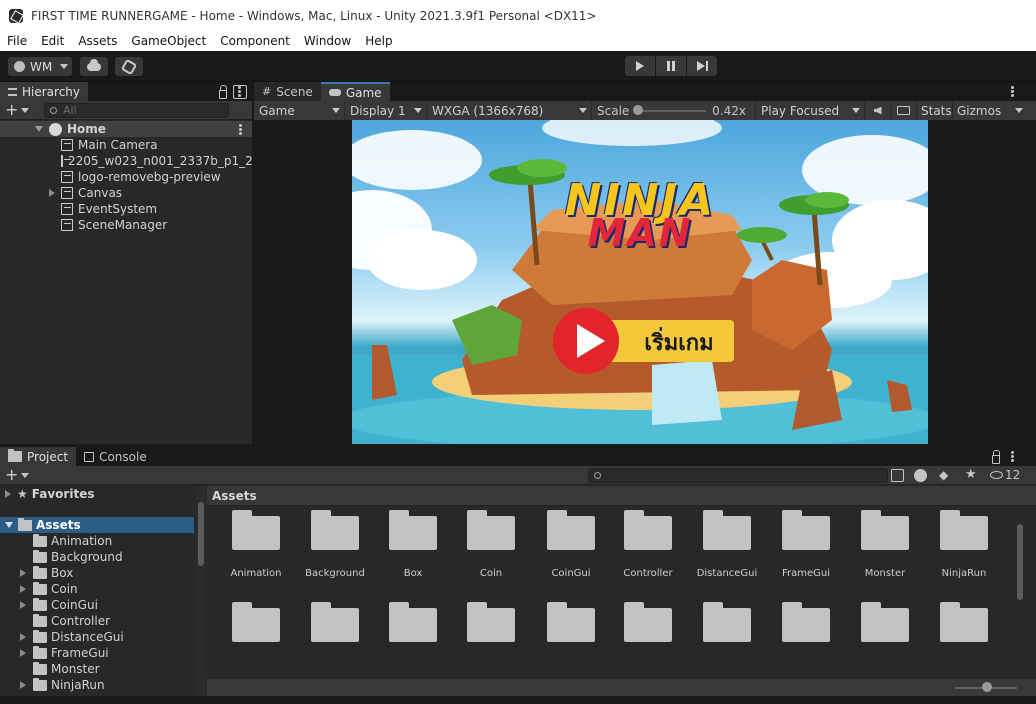 The width and height of the screenshot is (1036, 704). What do you see at coordinates (168, 41) in the screenshot?
I see `menu-gameobject: GameObject` at bounding box center [168, 41].